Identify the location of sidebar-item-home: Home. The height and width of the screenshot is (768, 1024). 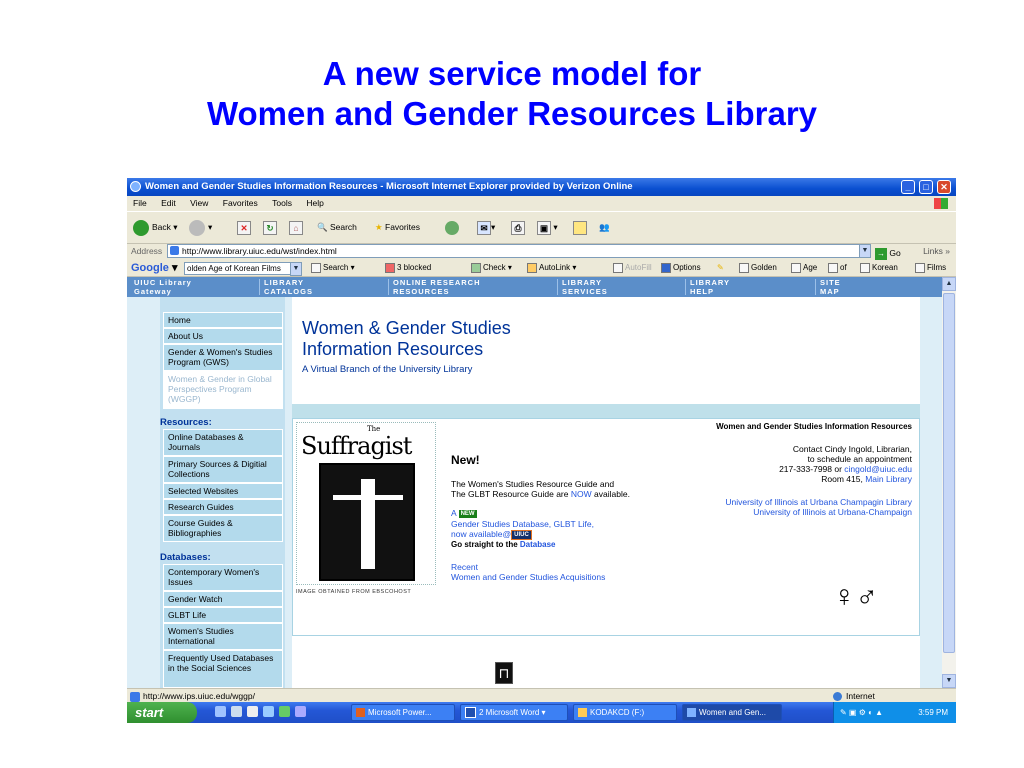
(223, 320).